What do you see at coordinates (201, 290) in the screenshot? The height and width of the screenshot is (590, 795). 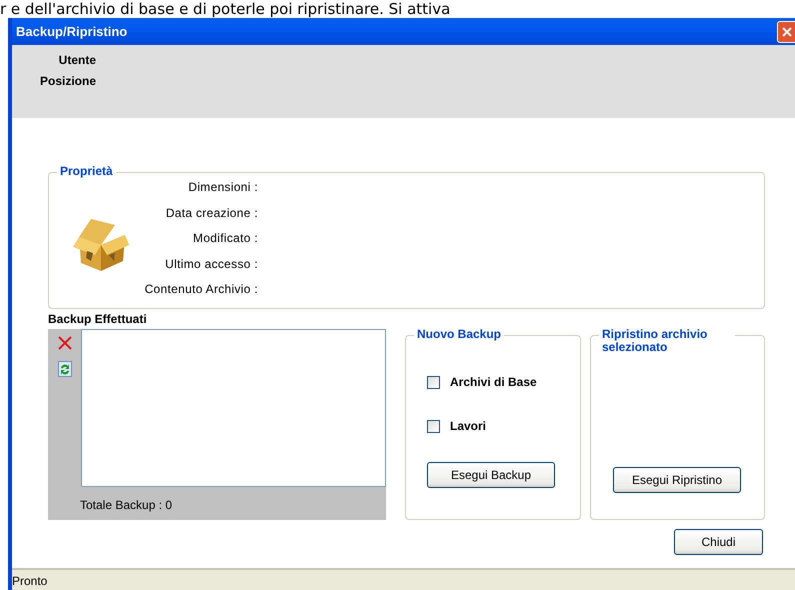 I see `property-label: Contenuto Archivio :` at bounding box center [201, 290].